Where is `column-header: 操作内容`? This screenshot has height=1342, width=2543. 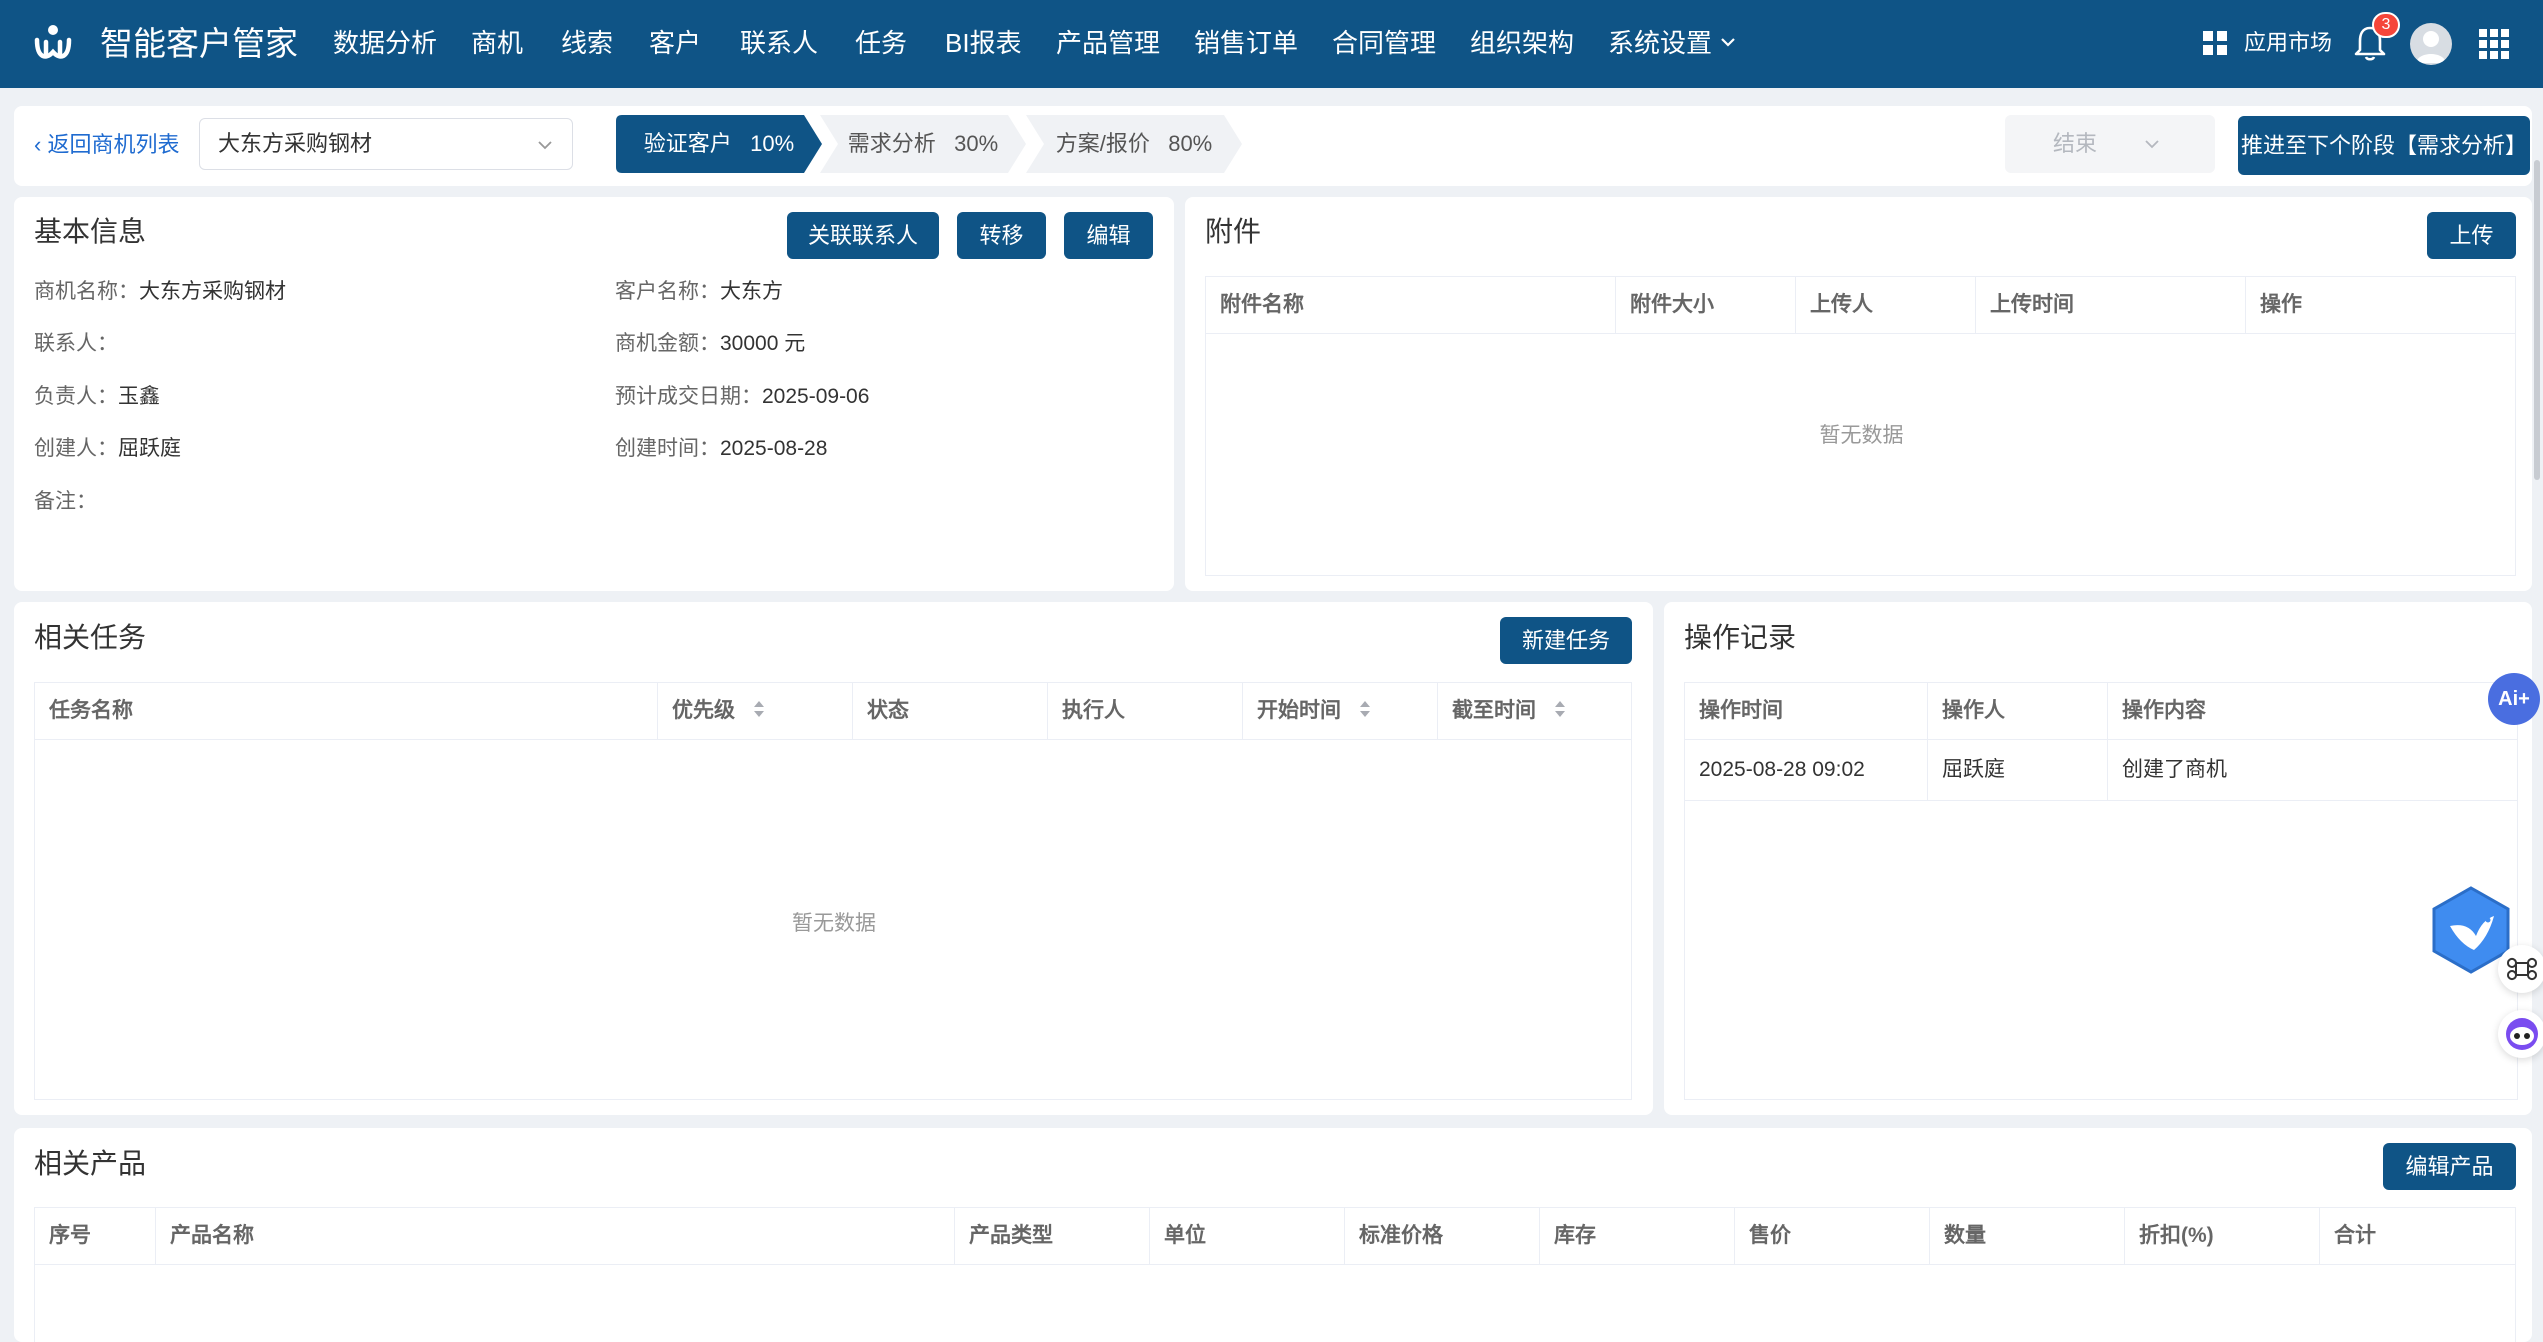
column-header: 操作内容 is located at coordinates (2164, 710).